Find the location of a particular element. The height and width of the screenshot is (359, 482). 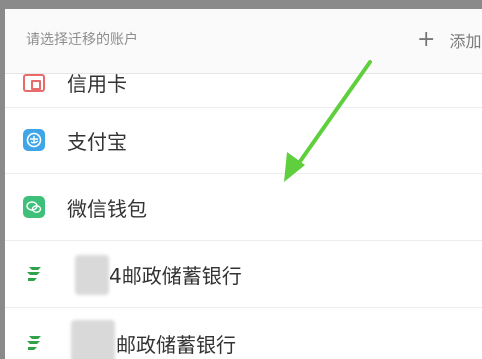

wechat-wallet-icon is located at coordinates (34, 207).